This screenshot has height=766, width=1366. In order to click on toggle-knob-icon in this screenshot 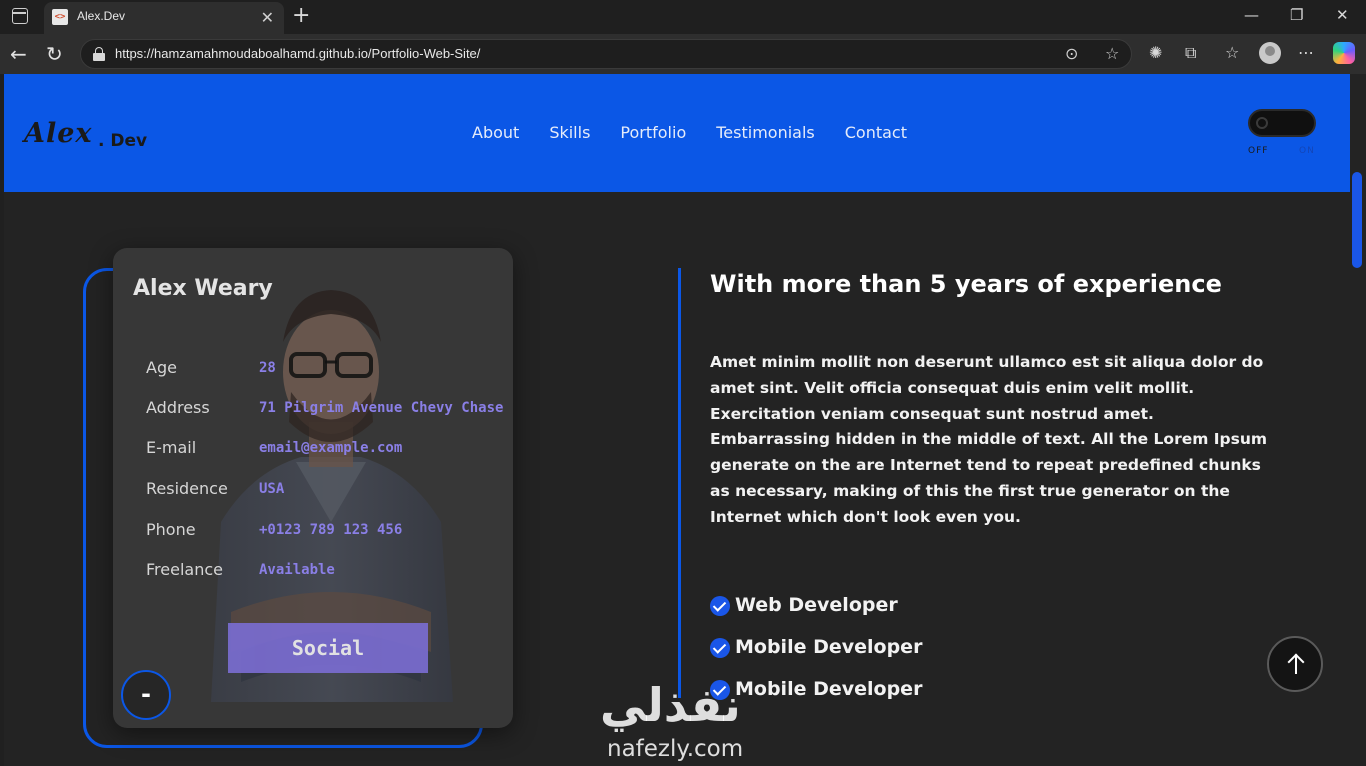, I will do `click(1262, 123)`.